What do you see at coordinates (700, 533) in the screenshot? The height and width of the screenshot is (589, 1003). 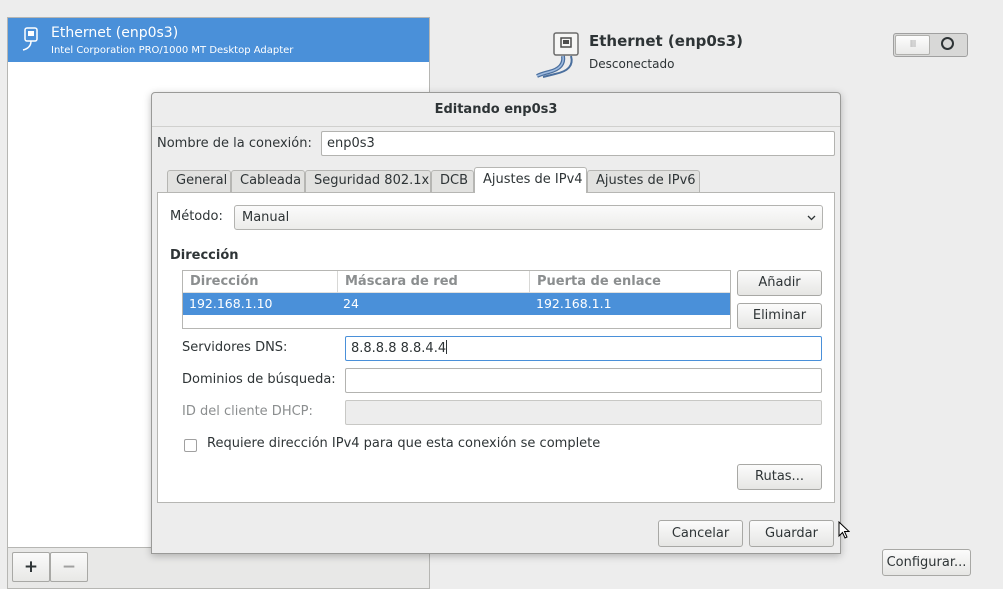 I see `cancel-button: Cancelar` at bounding box center [700, 533].